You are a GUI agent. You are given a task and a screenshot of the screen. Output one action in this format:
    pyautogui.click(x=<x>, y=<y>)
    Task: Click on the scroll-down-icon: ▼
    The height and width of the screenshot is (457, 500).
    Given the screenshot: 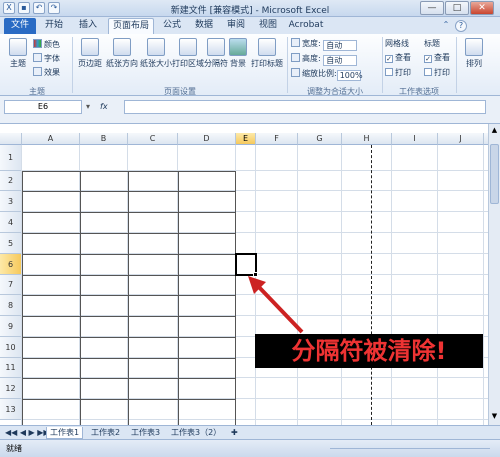 What is the action you would take?
    pyautogui.click(x=494, y=416)
    